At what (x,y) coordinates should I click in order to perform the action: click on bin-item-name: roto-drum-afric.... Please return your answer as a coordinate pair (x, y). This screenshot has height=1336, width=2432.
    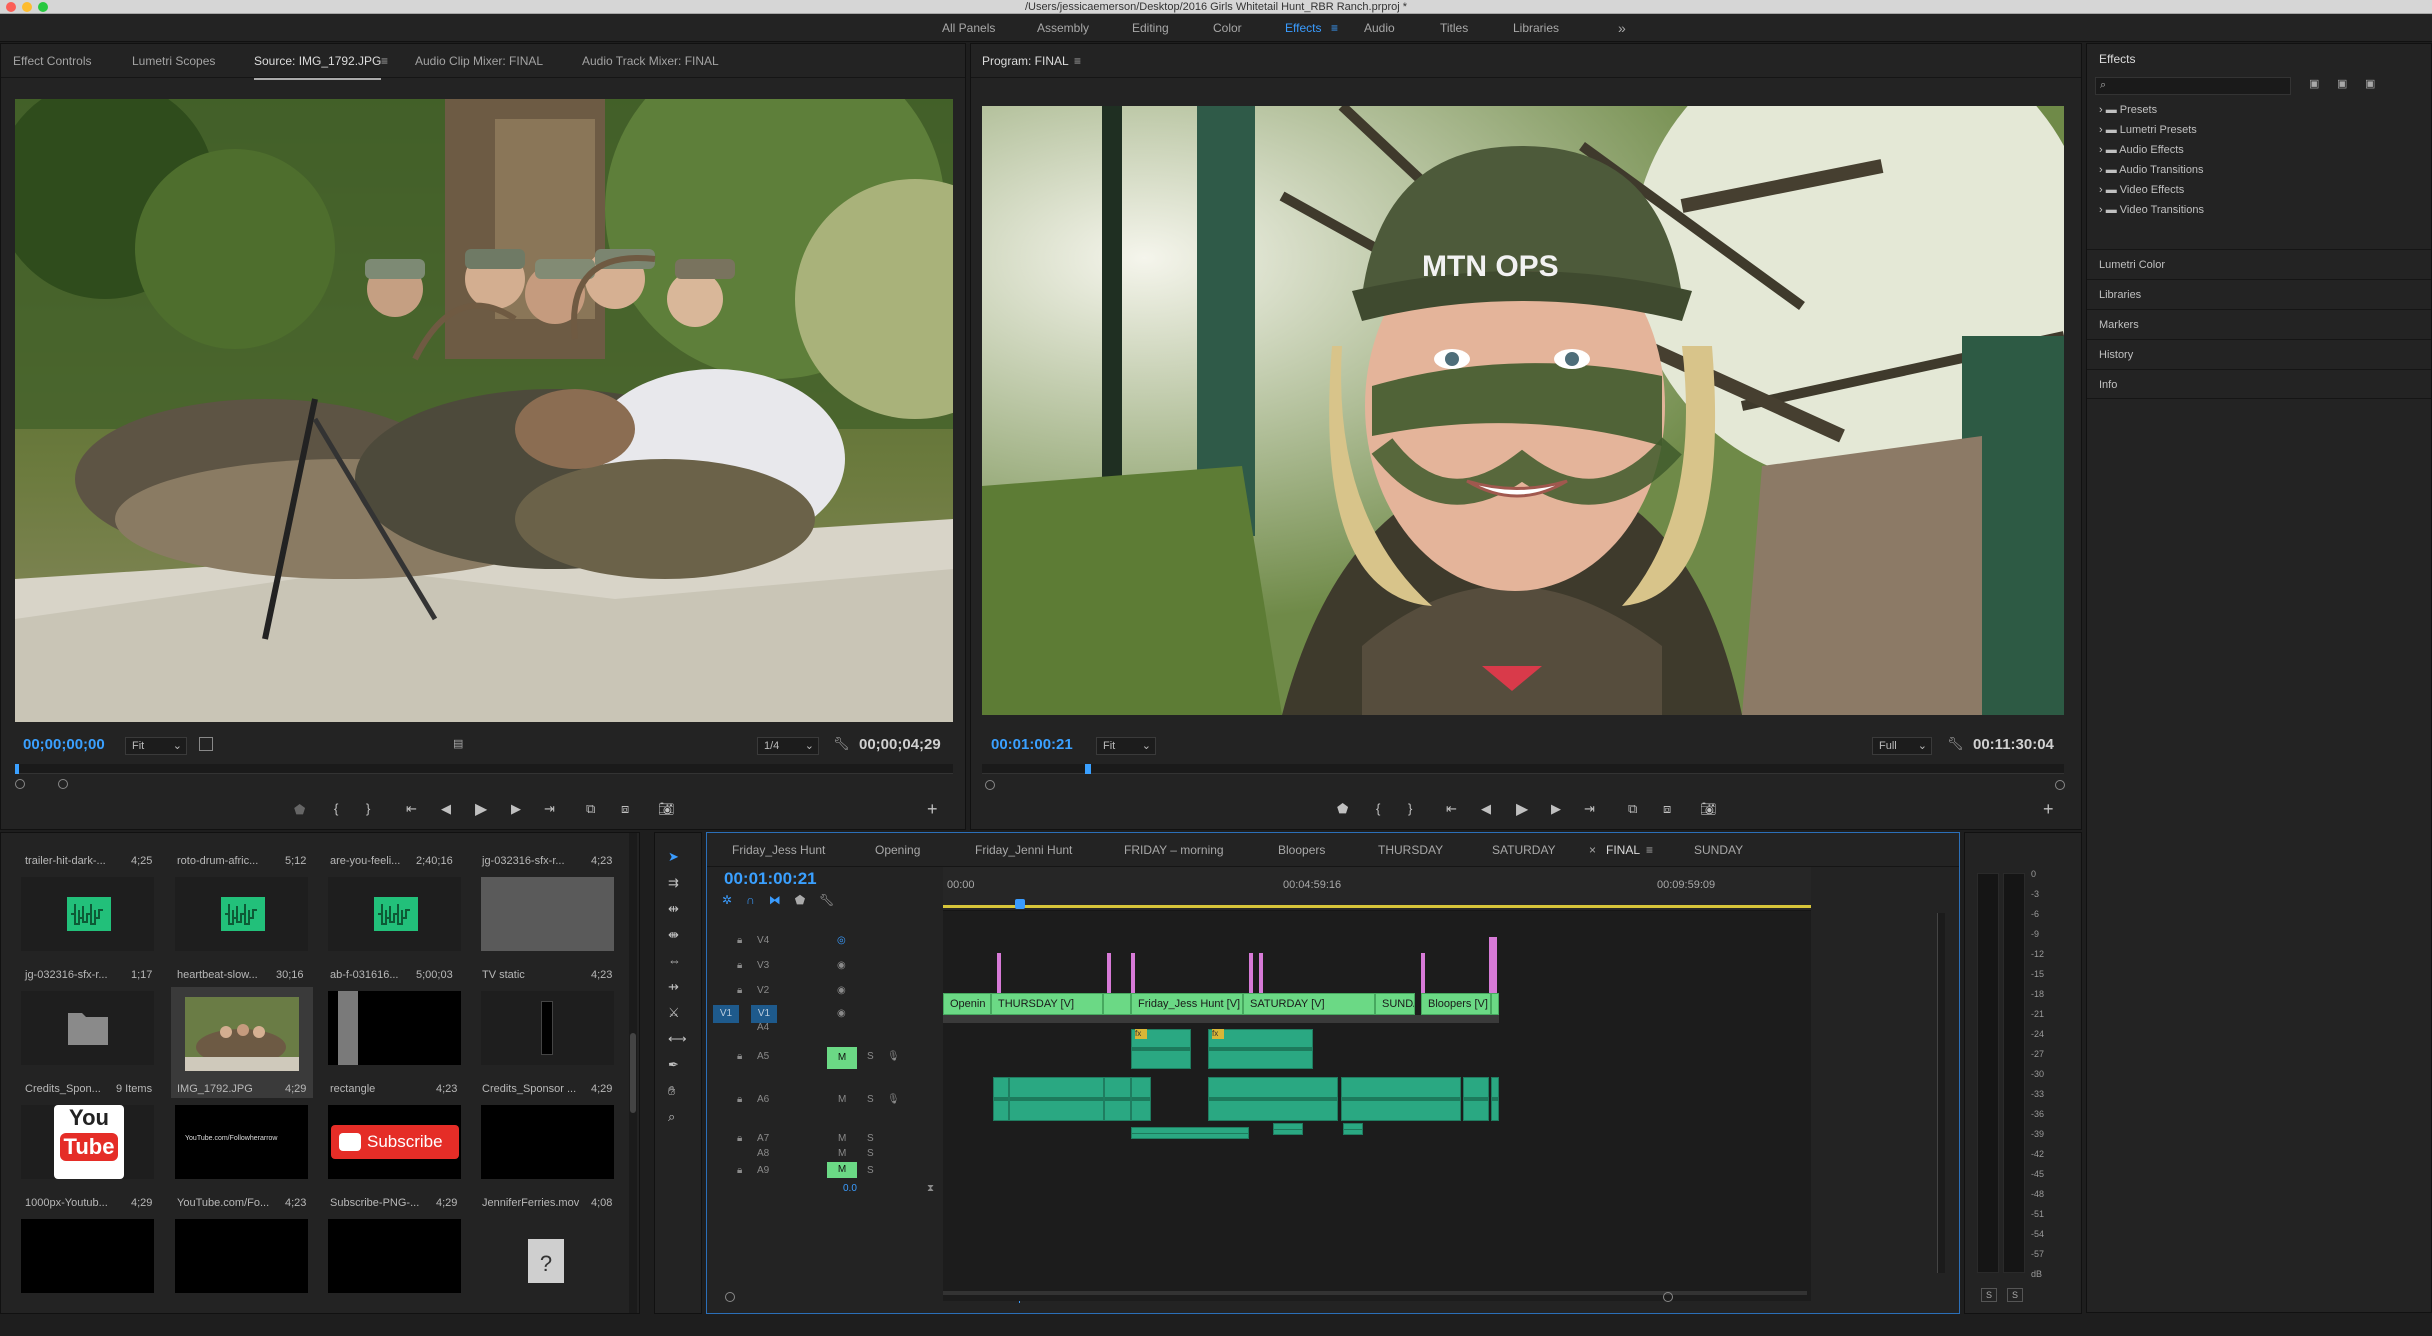
    Looking at the image, I should click on (217, 861).